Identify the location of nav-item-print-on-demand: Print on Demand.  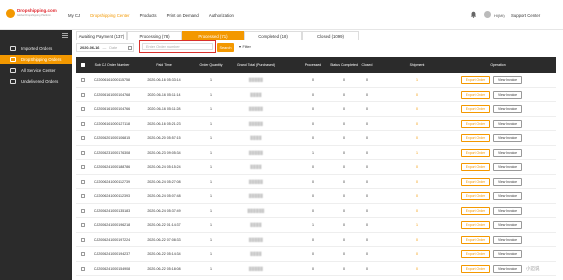
(183, 15).